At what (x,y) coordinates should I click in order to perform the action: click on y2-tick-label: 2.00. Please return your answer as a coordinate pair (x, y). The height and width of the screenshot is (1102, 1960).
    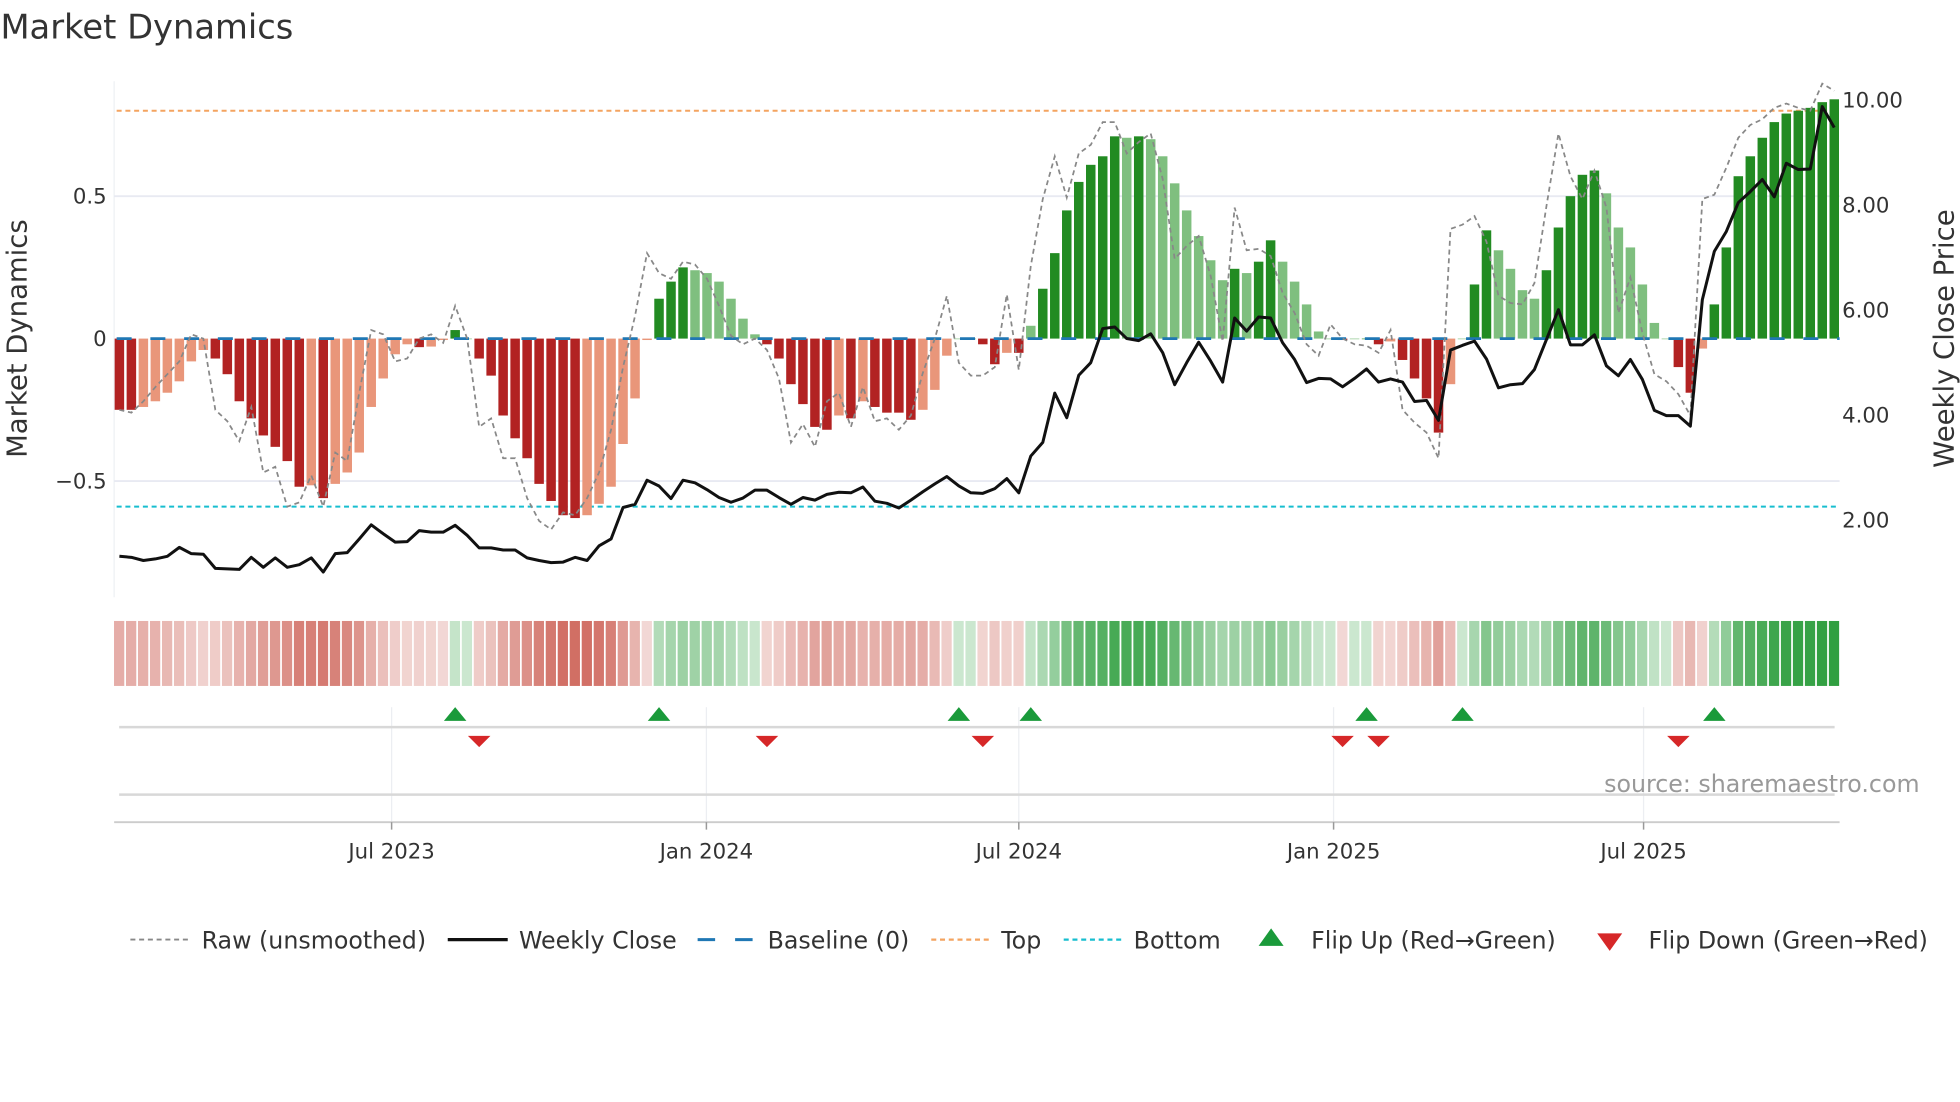
    Looking at the image, I should click on (1865, 520).